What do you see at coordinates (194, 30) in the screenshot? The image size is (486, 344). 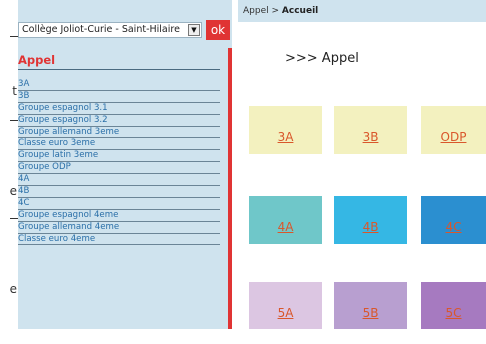 I see `chevron-down-icon: ▼` at bounding box center [194, 30].